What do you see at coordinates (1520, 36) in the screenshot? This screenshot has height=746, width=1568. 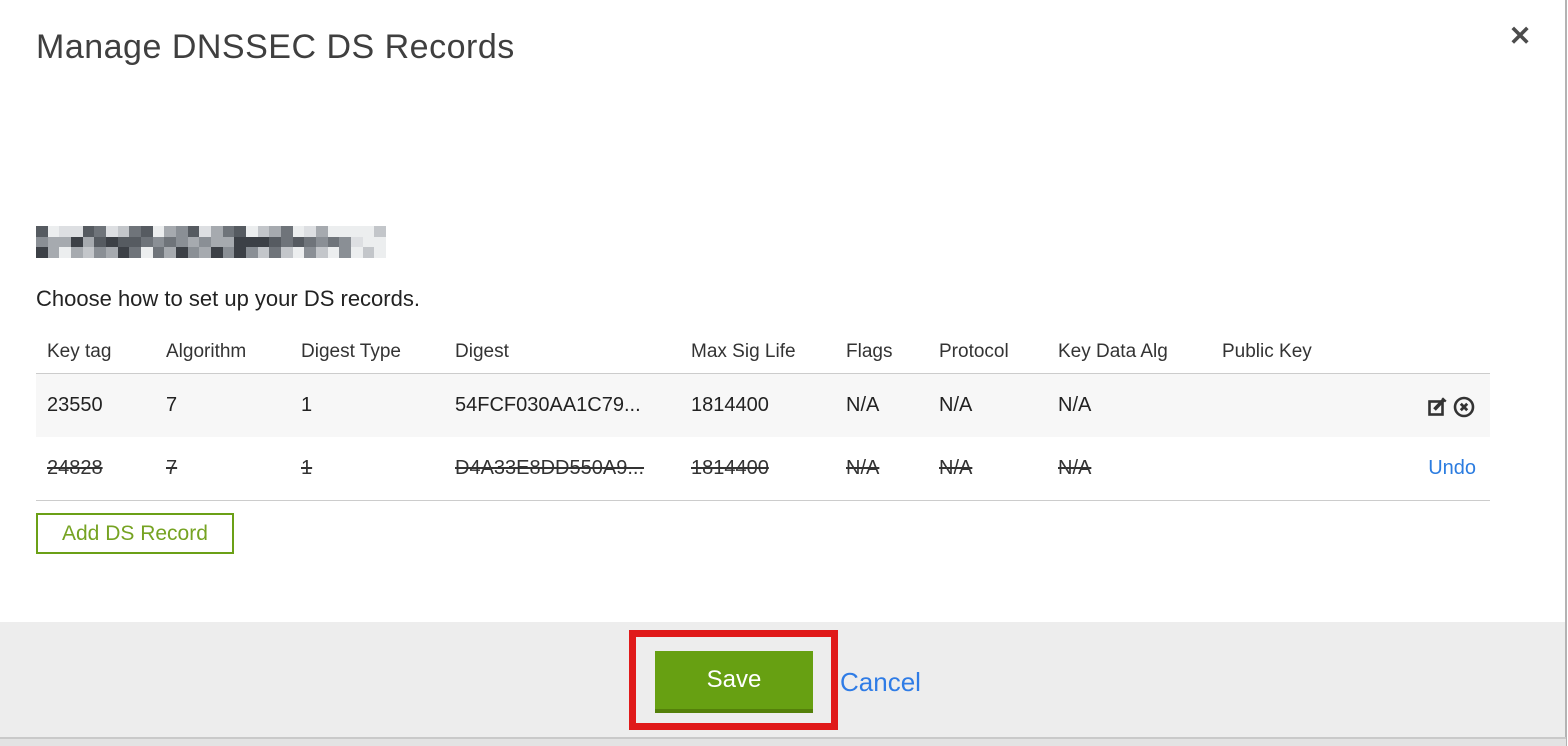 I see `close-icon: ✕` at bounding box center [1520, 36].